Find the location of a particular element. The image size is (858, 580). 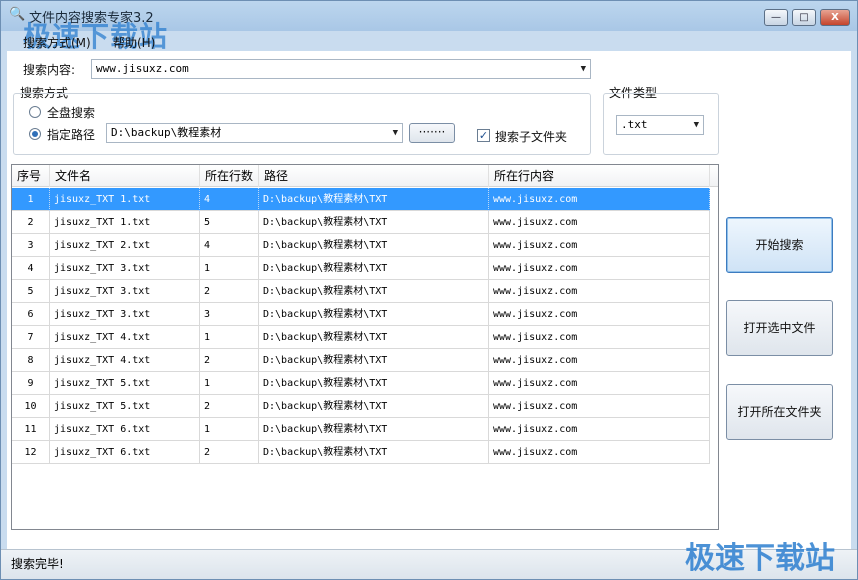

start-search-button: 开始搜索 is located at coordinates (779, 245).